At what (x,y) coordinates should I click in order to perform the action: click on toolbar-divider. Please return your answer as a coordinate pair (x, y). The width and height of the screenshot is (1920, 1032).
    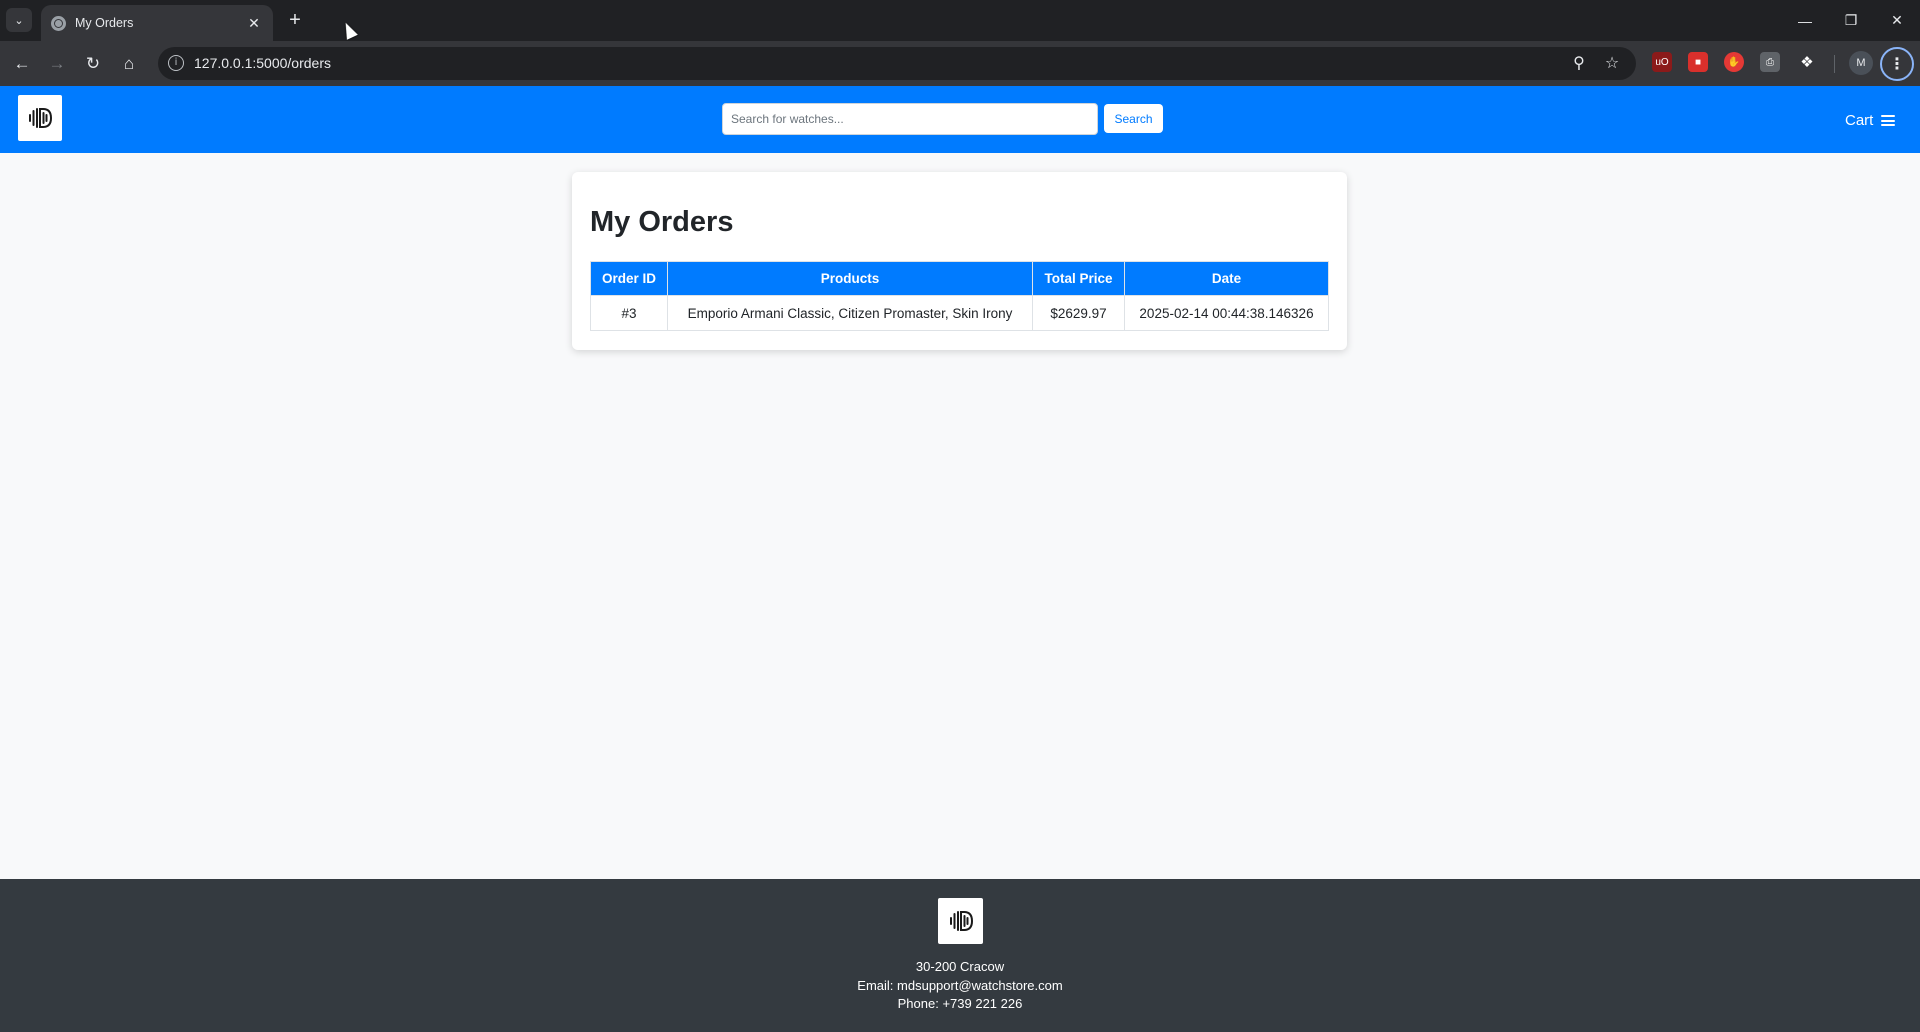
    Looking at the image, I should click on (1834, 64).